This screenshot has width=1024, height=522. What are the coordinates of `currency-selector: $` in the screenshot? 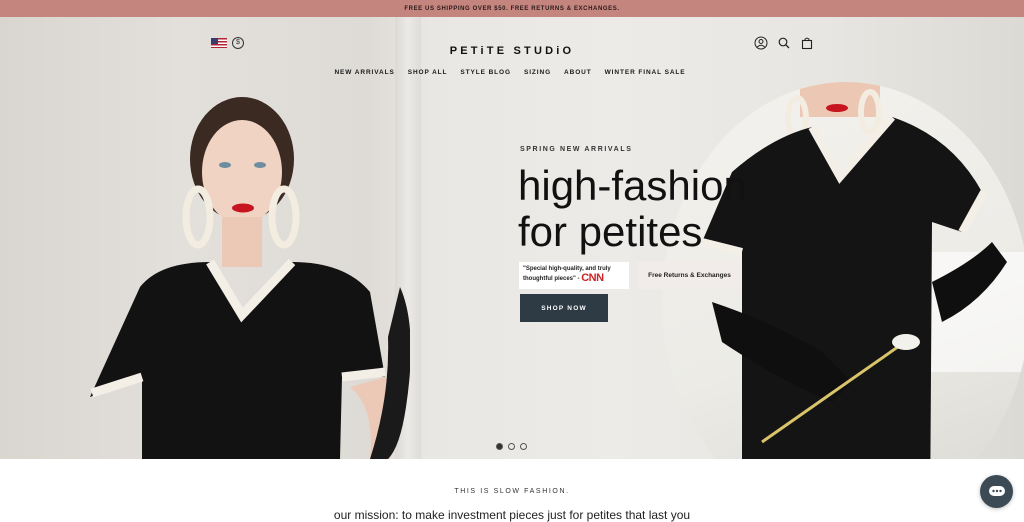 It's located at (238, 43).